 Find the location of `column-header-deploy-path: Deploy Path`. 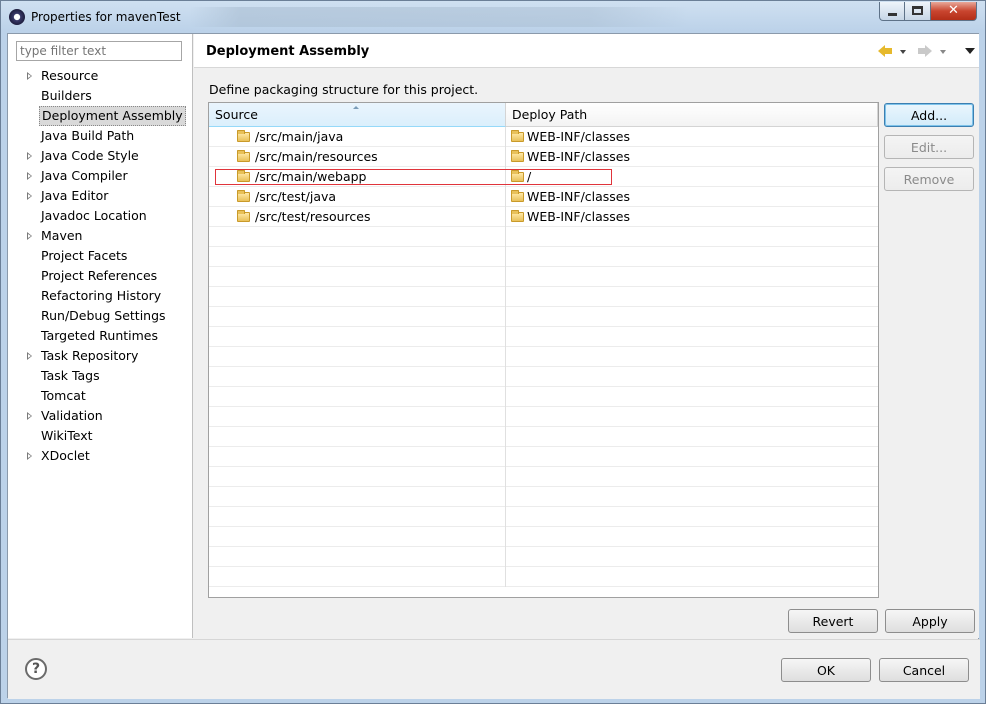

column-header-deploy-path: Deploy Path is located at coordinates (692, 115).